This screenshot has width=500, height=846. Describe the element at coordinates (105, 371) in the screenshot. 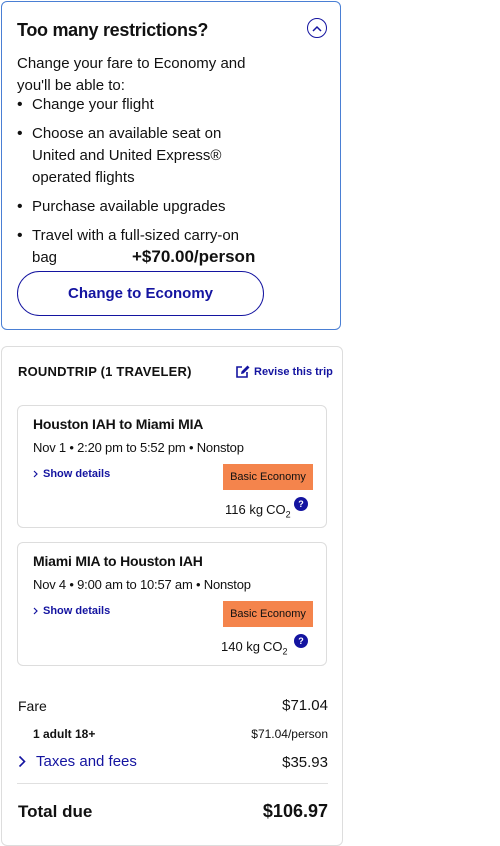

I see `trip-heading: ROUNDTRIP (1 TRAVELER)` at that location.